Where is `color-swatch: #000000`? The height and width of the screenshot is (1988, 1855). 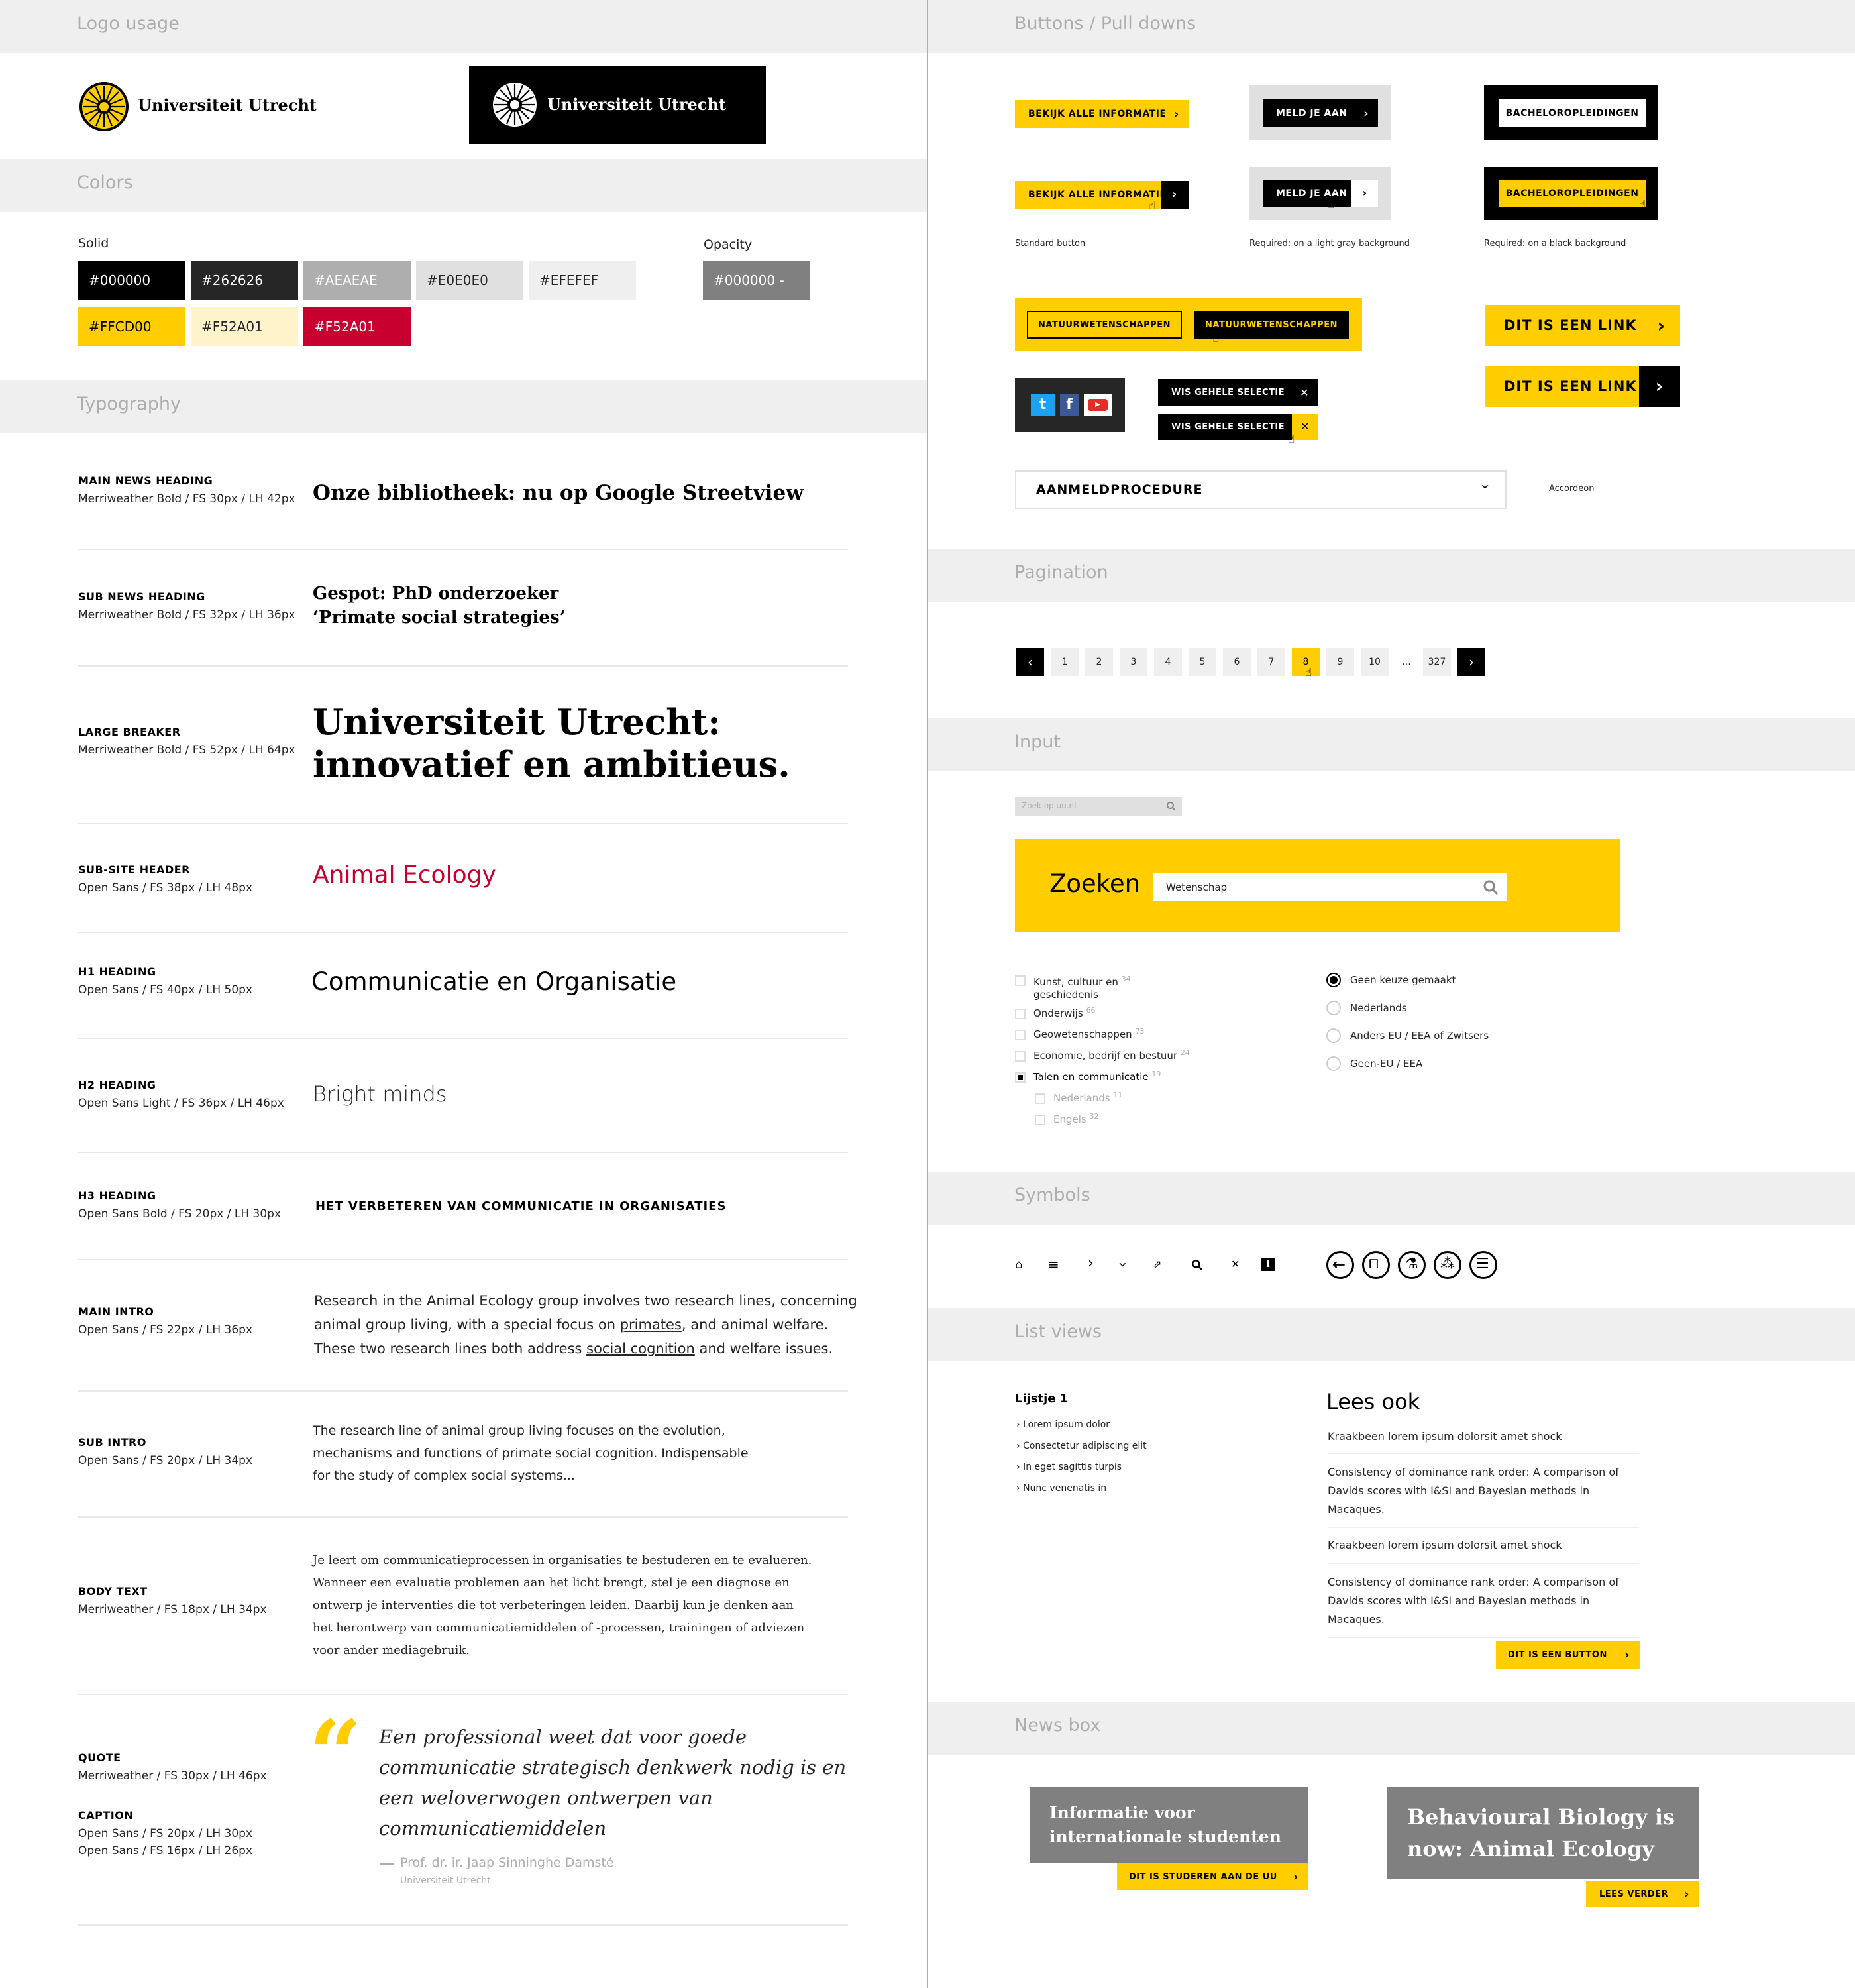
color-swatch: #000000 is located at coordinates (132, 280).